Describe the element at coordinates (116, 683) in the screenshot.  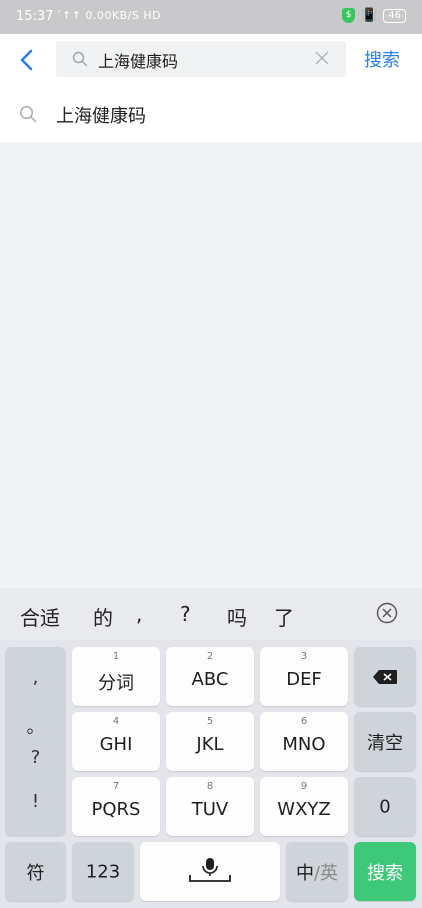
I see `key-label: 分词` at that location.